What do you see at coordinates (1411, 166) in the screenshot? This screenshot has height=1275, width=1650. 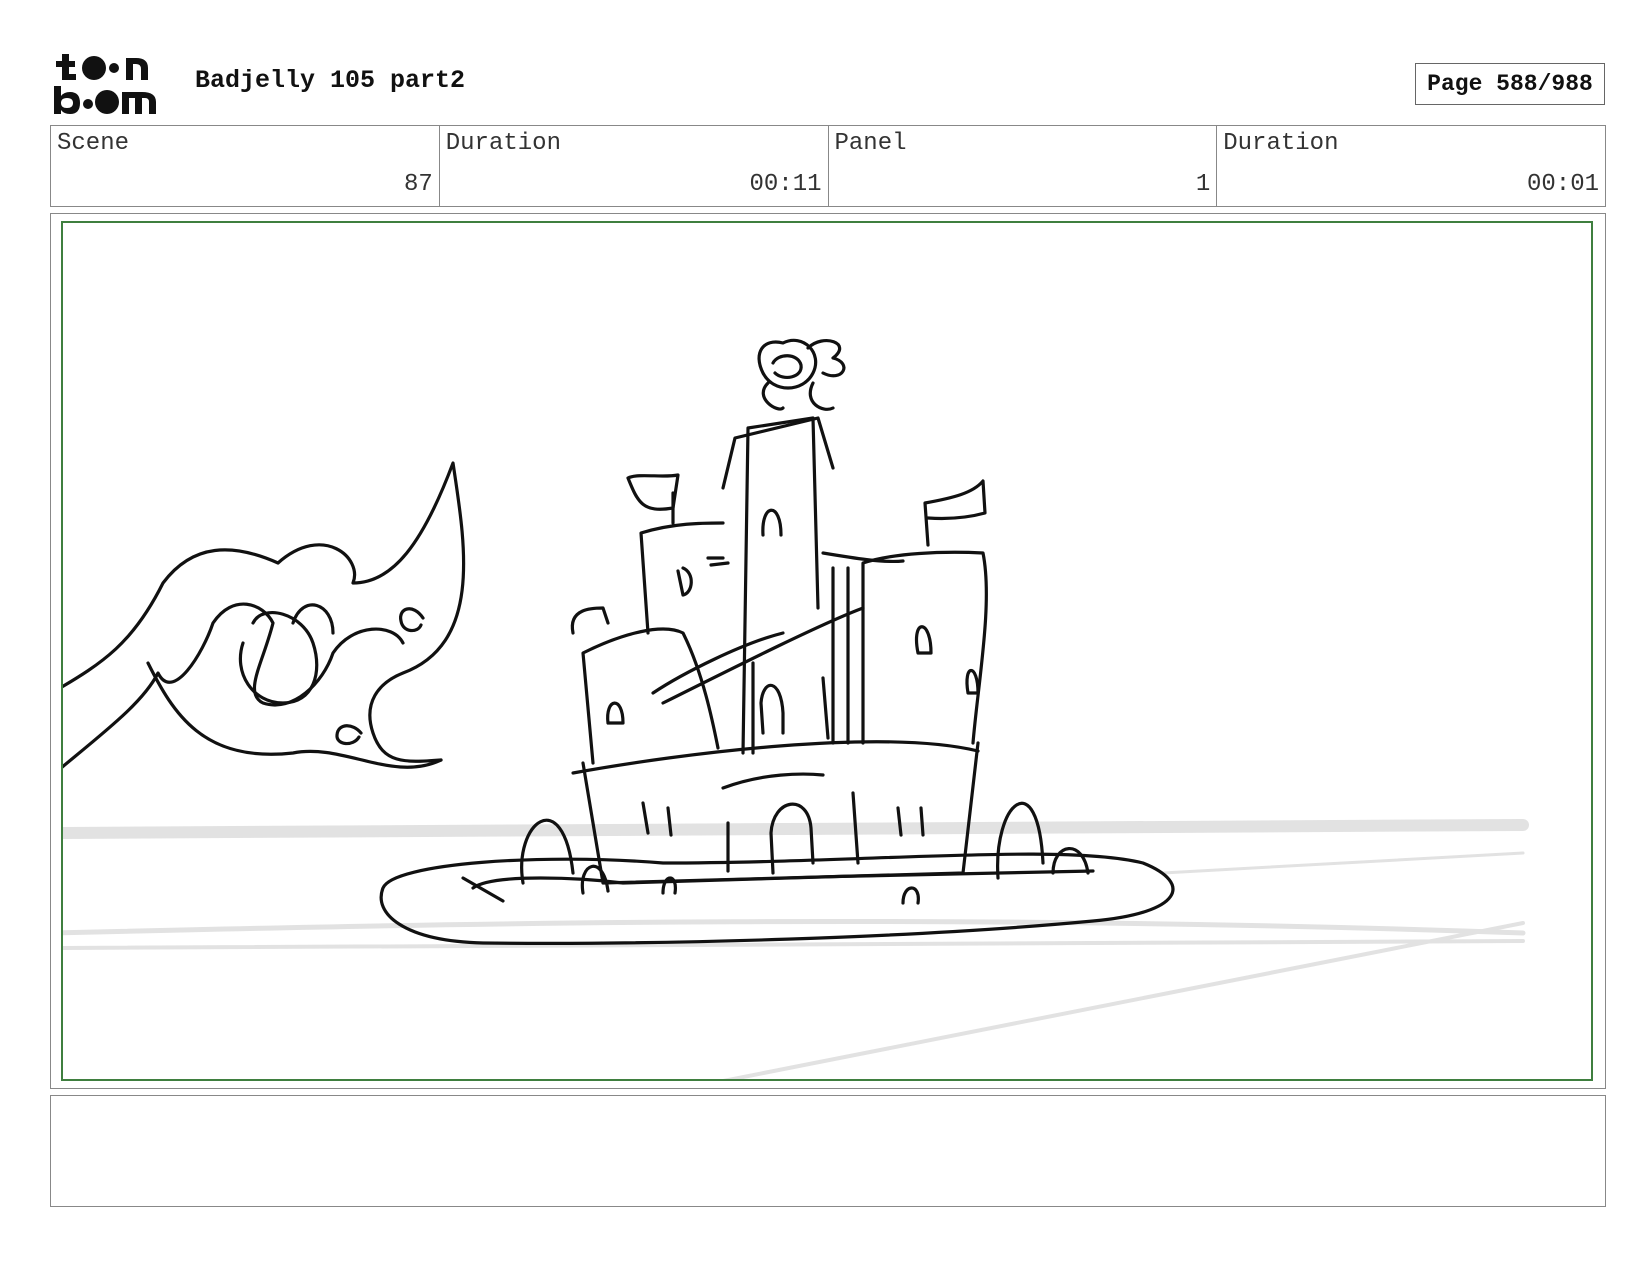 I see `panel-duration-cell: Duration 00:01` at bounding box center [1411, 166].